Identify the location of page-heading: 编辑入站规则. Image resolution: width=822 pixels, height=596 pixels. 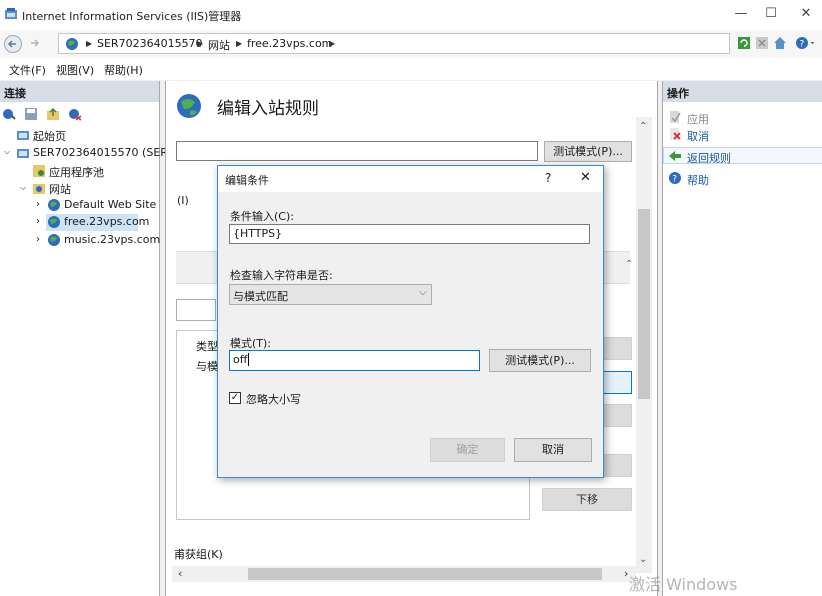
(268, 109).